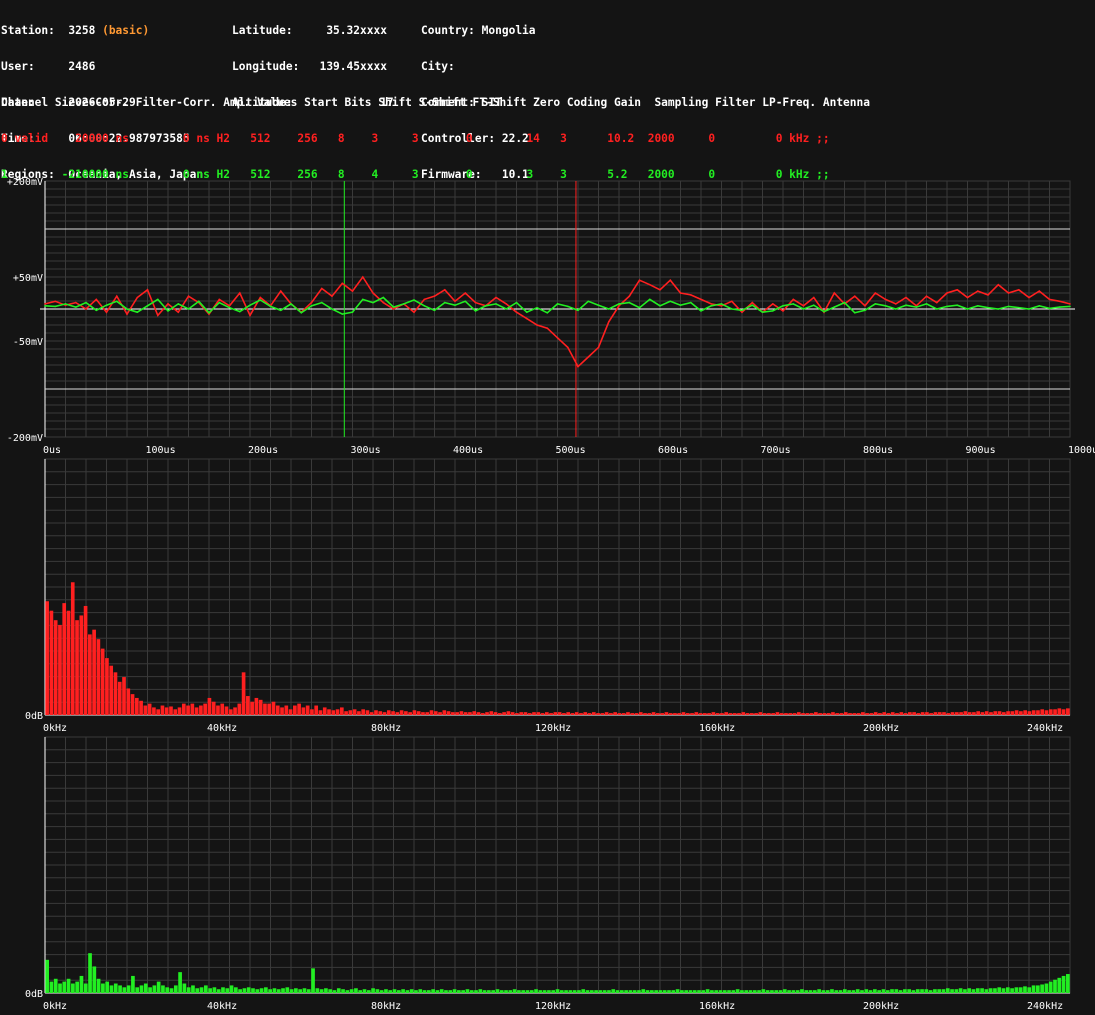 Image resolution: width=1095 pixels, height=1015 pixels. What do you see at coordinates (366, 450) in the screenshot?
I see `waveform-xtick-label: 300us` at bounding box center [366, 450].